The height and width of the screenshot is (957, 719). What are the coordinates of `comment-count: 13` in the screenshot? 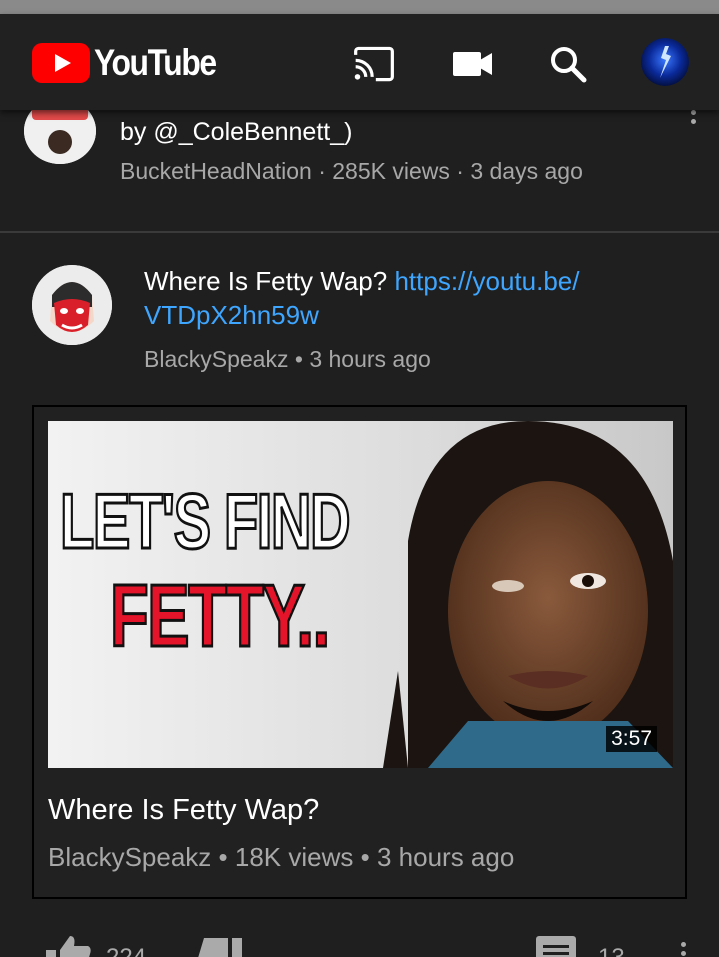 It's located at (611, 950).